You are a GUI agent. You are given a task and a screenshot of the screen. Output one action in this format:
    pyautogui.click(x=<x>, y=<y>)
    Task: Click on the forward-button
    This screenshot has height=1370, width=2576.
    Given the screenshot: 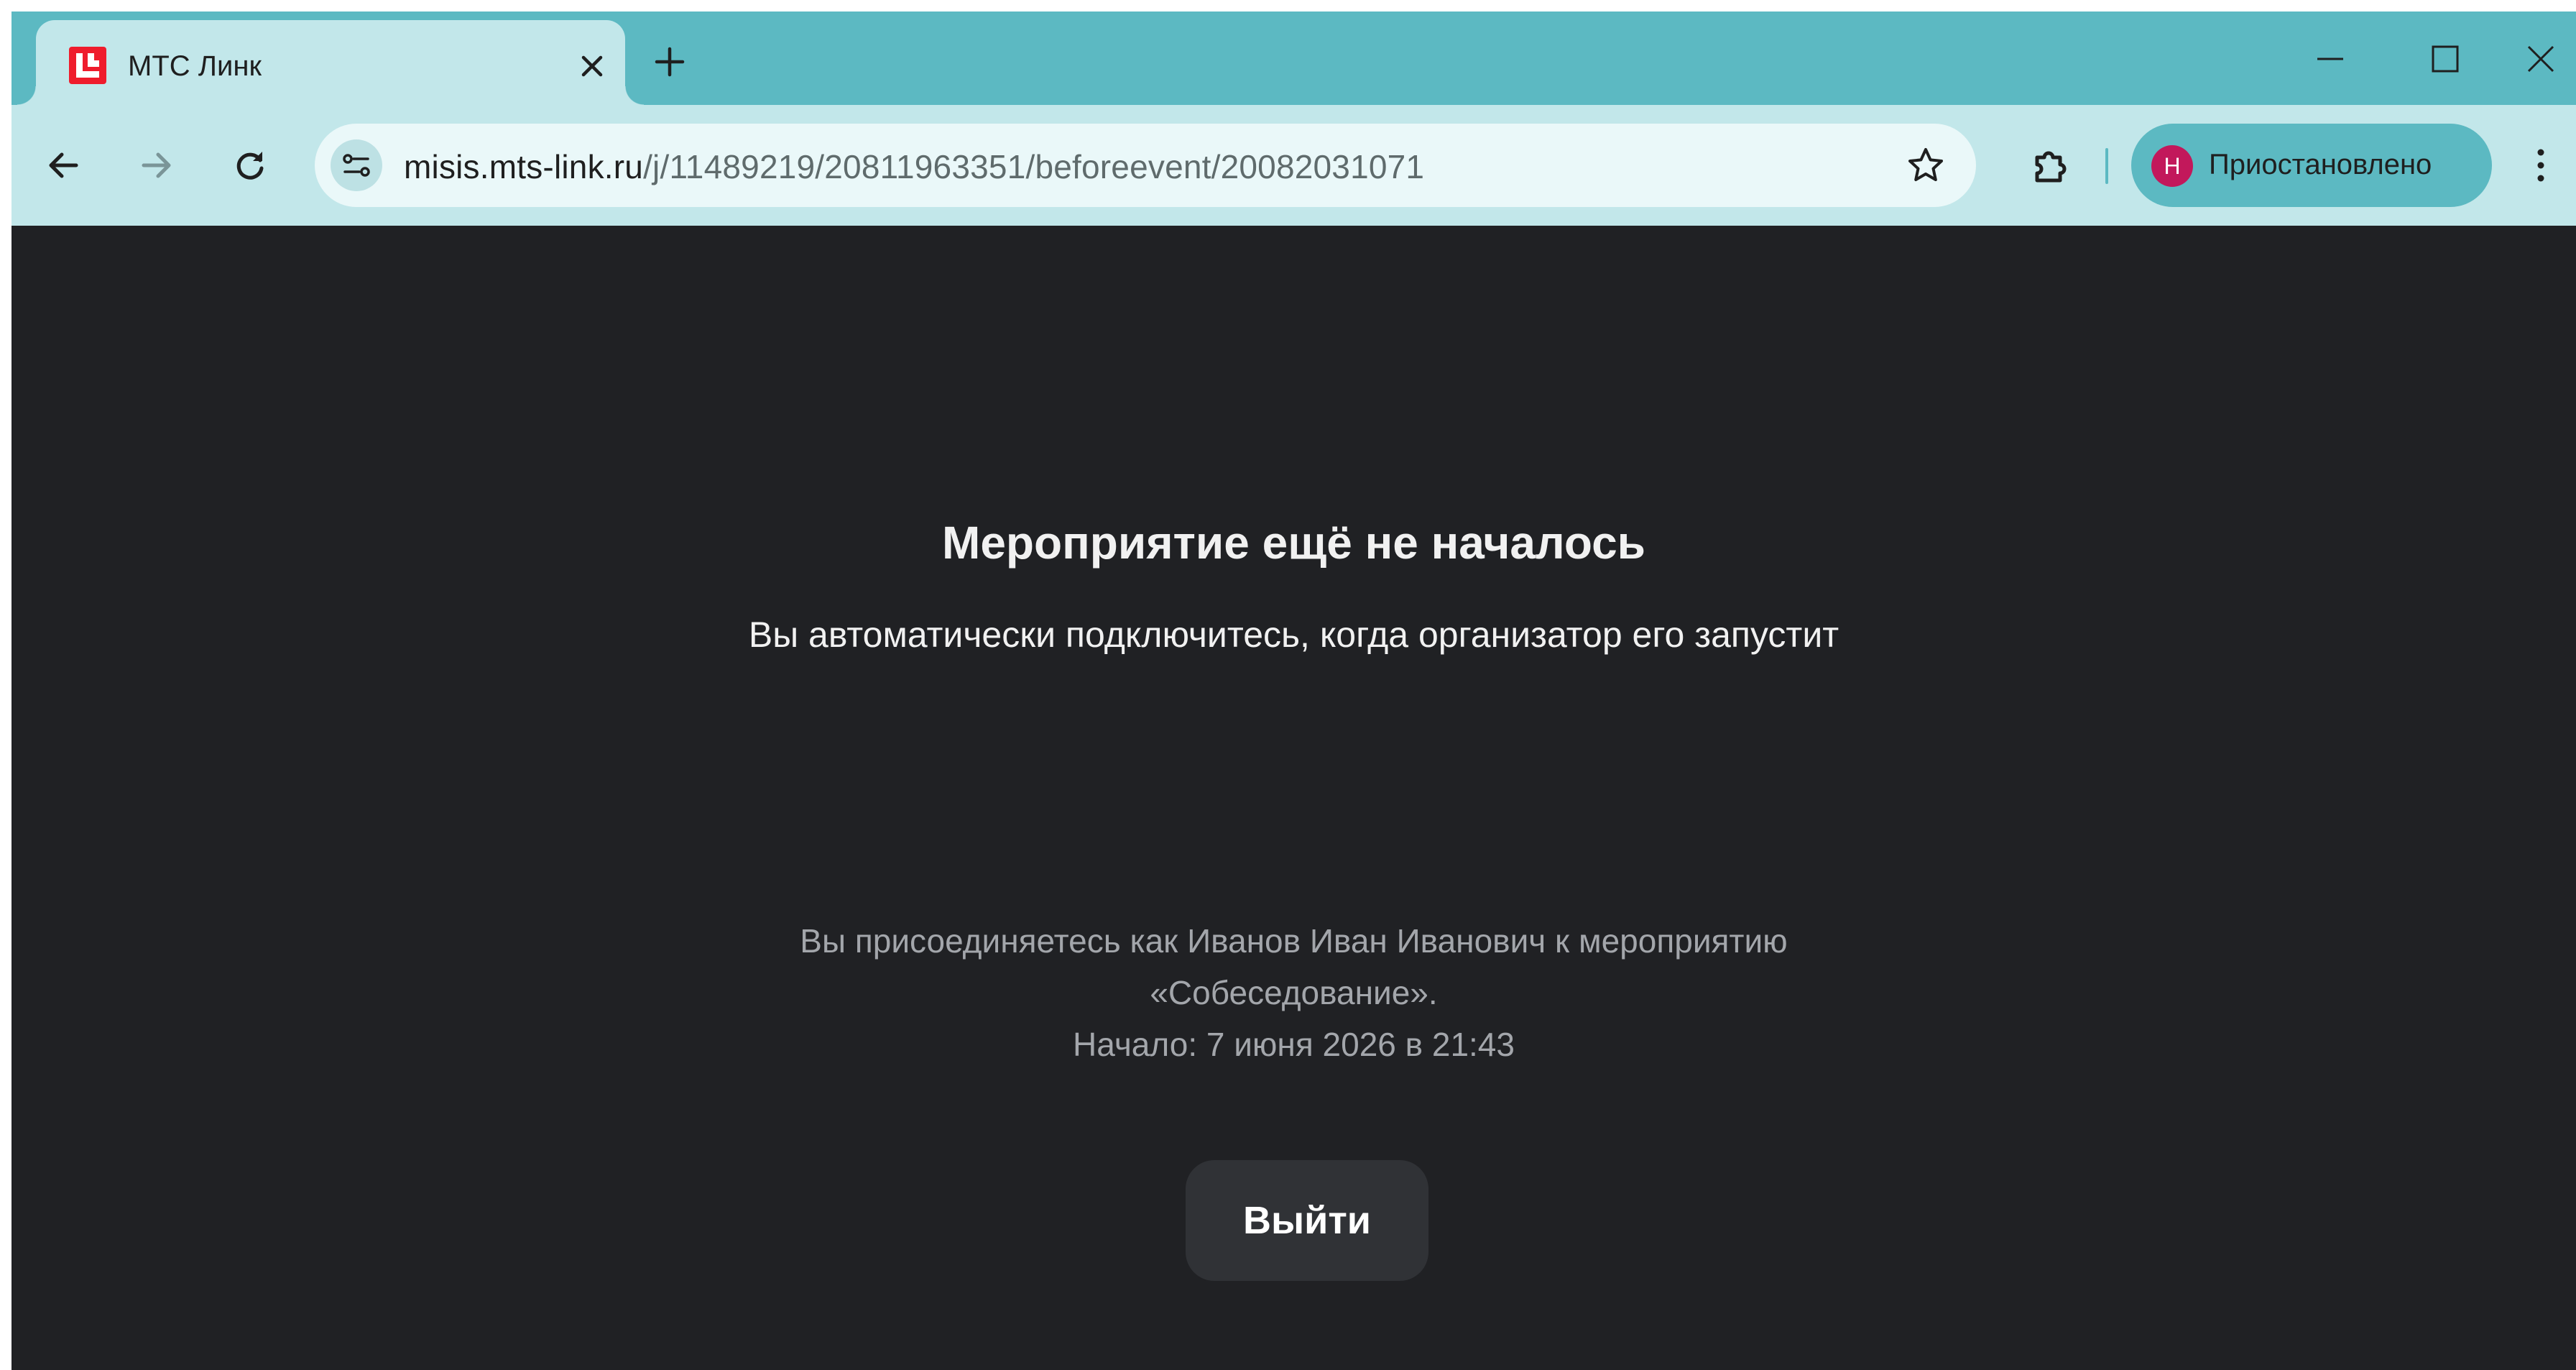 What is the action you would take?
    pyautogui.click(x=157, y=166)
    